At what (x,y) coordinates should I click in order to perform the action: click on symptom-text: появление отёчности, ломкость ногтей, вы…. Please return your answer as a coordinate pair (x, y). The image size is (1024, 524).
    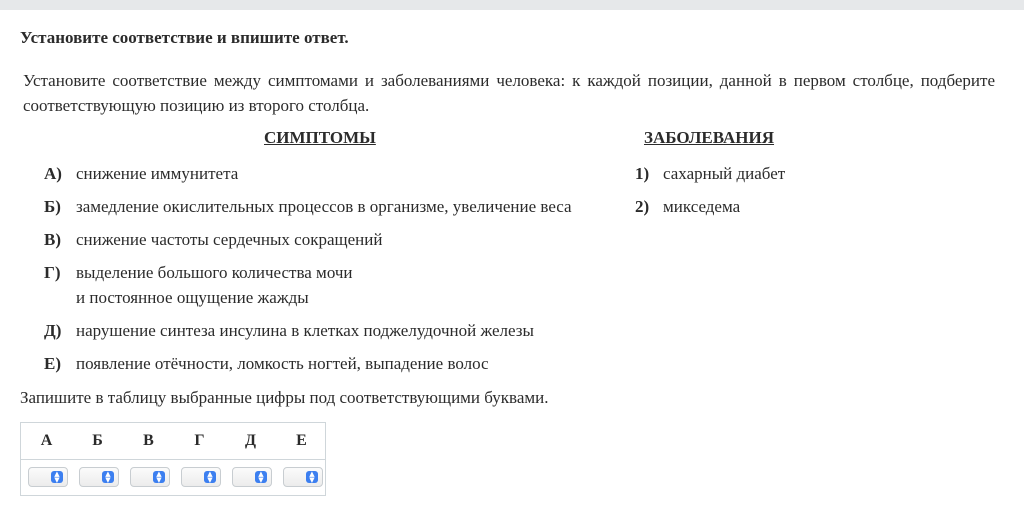
    Looking at the image, I should click on (282, 363).